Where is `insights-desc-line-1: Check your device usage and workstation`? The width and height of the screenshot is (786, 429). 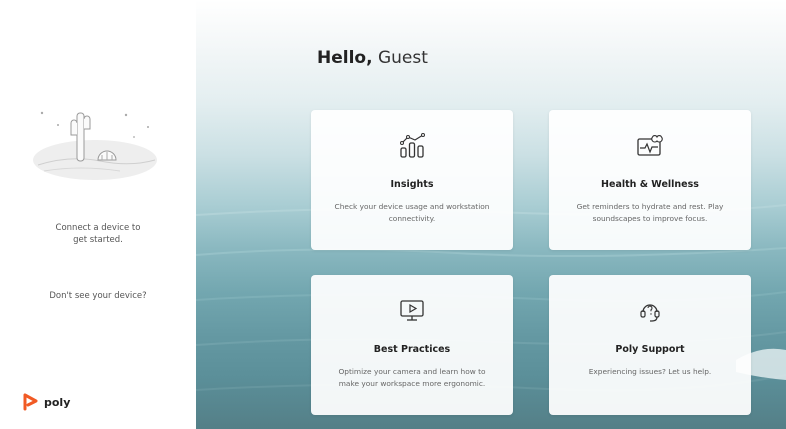
insights-desc-line-1: Check your device usage and workstation is located at coordinates (412, 206).